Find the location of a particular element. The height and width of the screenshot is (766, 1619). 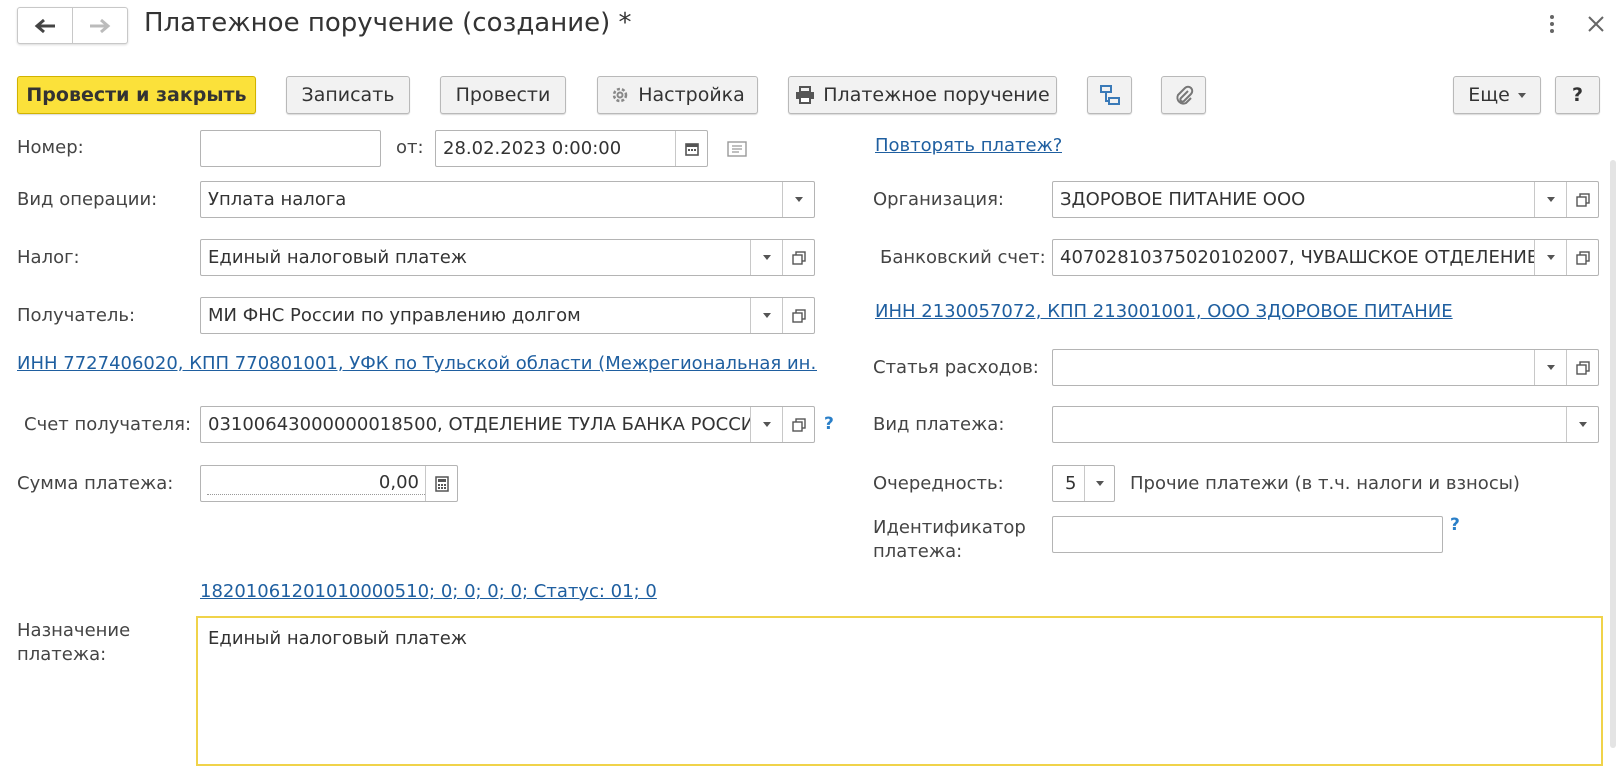

expense-item-open-button is located at coordinates (1582, 367).